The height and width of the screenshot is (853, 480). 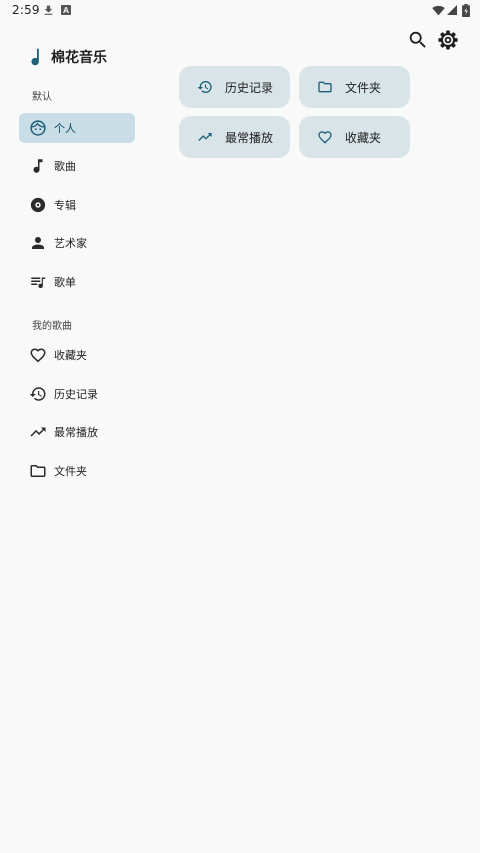 I want to click on sidebar-item-label: 艺术家, so click(x=70, y=243).